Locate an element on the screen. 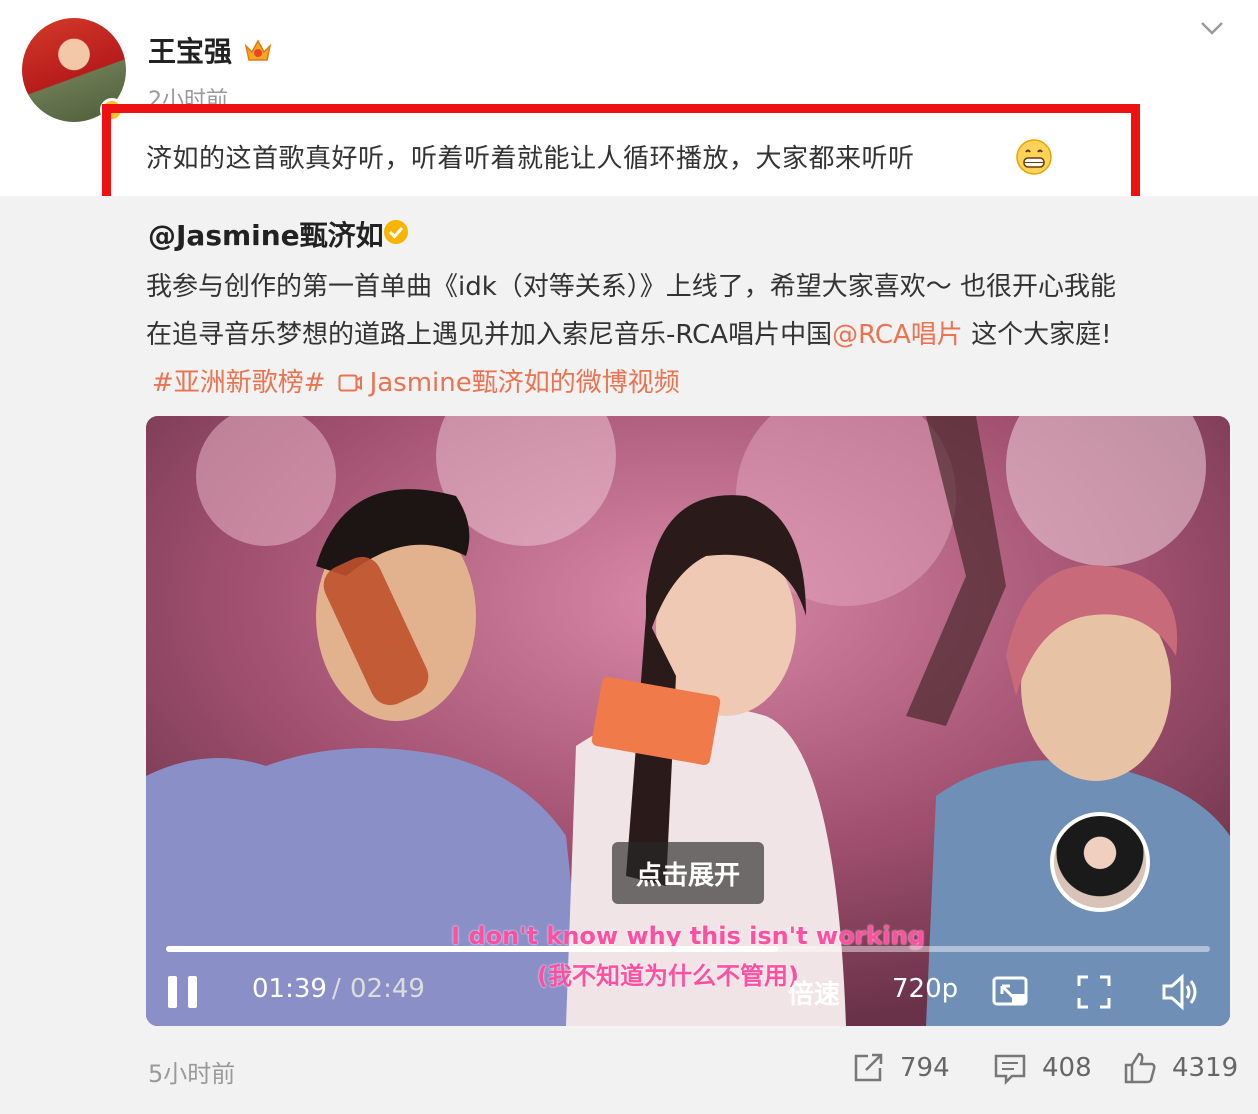 The height and width of the screenshot is (1114, 1258). creator-avatar is located at coordinates (1100, 862).